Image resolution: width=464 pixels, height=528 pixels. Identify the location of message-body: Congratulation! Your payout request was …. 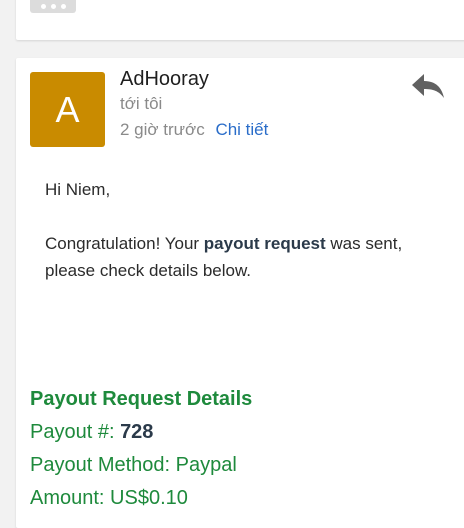
(245, 257).